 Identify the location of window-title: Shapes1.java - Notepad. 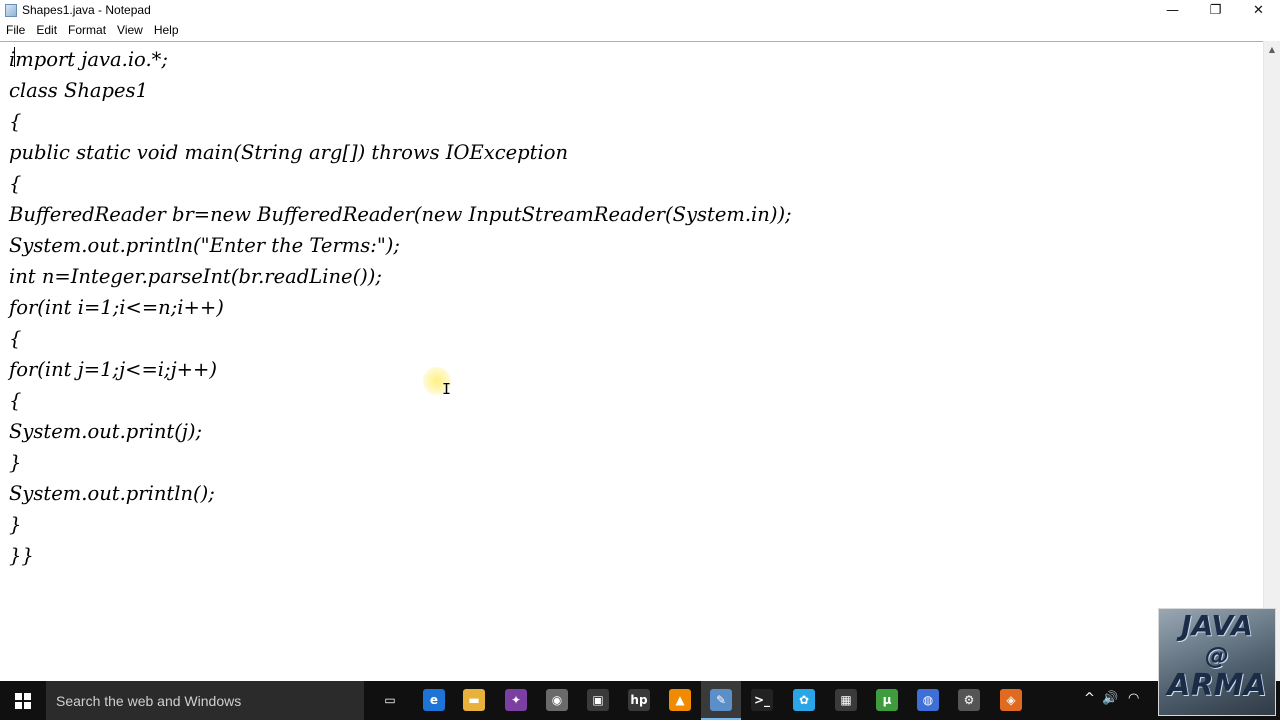
(86, 10).